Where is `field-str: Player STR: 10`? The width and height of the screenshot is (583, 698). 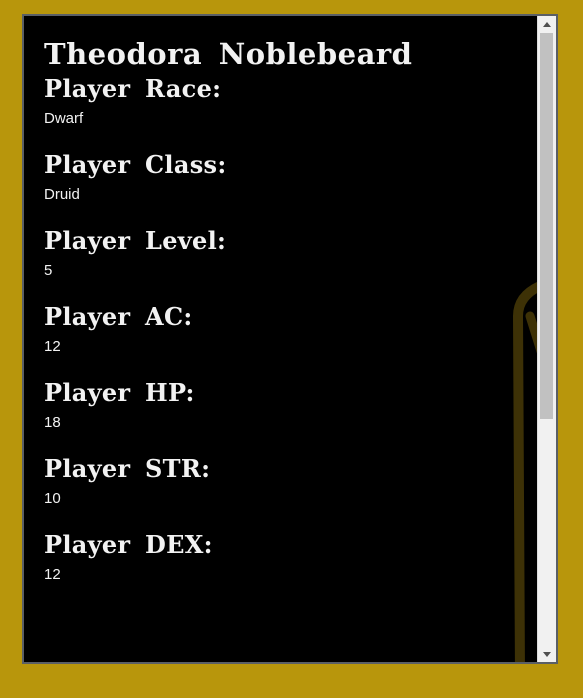
field-str: Player STR: 10 is located at coordinates (291, 482).